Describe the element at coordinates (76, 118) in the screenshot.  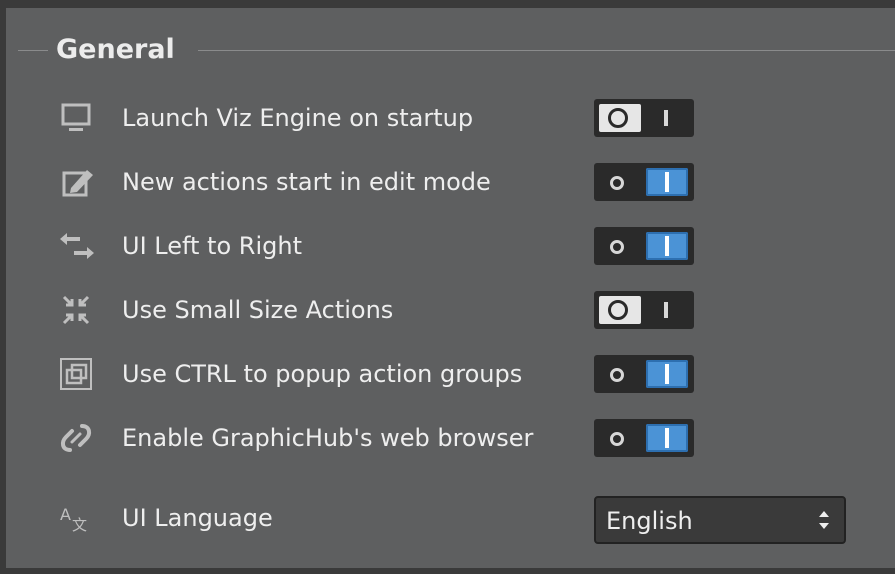
I see `monitor-icon` at that location.